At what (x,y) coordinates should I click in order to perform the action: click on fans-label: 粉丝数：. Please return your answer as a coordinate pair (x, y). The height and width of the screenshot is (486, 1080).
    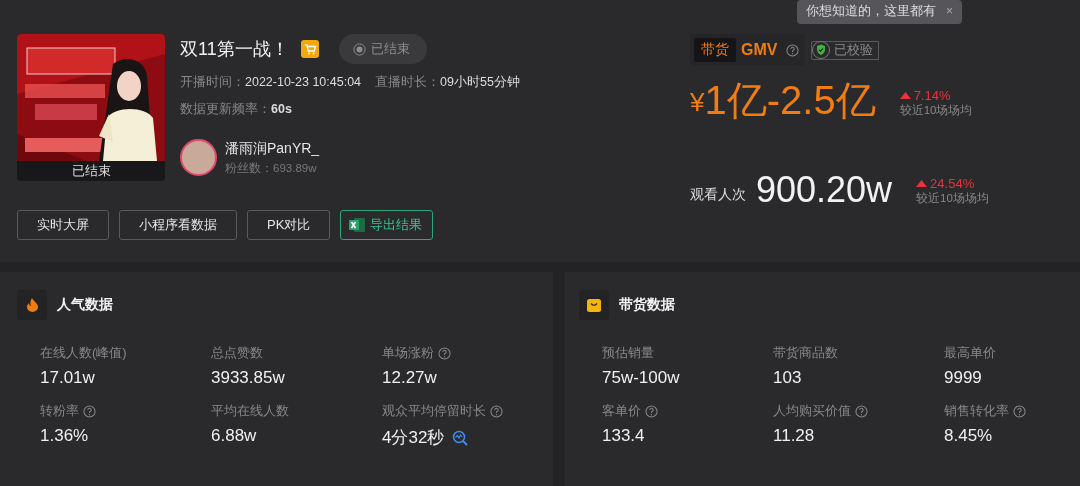
    Looking at the image, I should click on (249, 167).